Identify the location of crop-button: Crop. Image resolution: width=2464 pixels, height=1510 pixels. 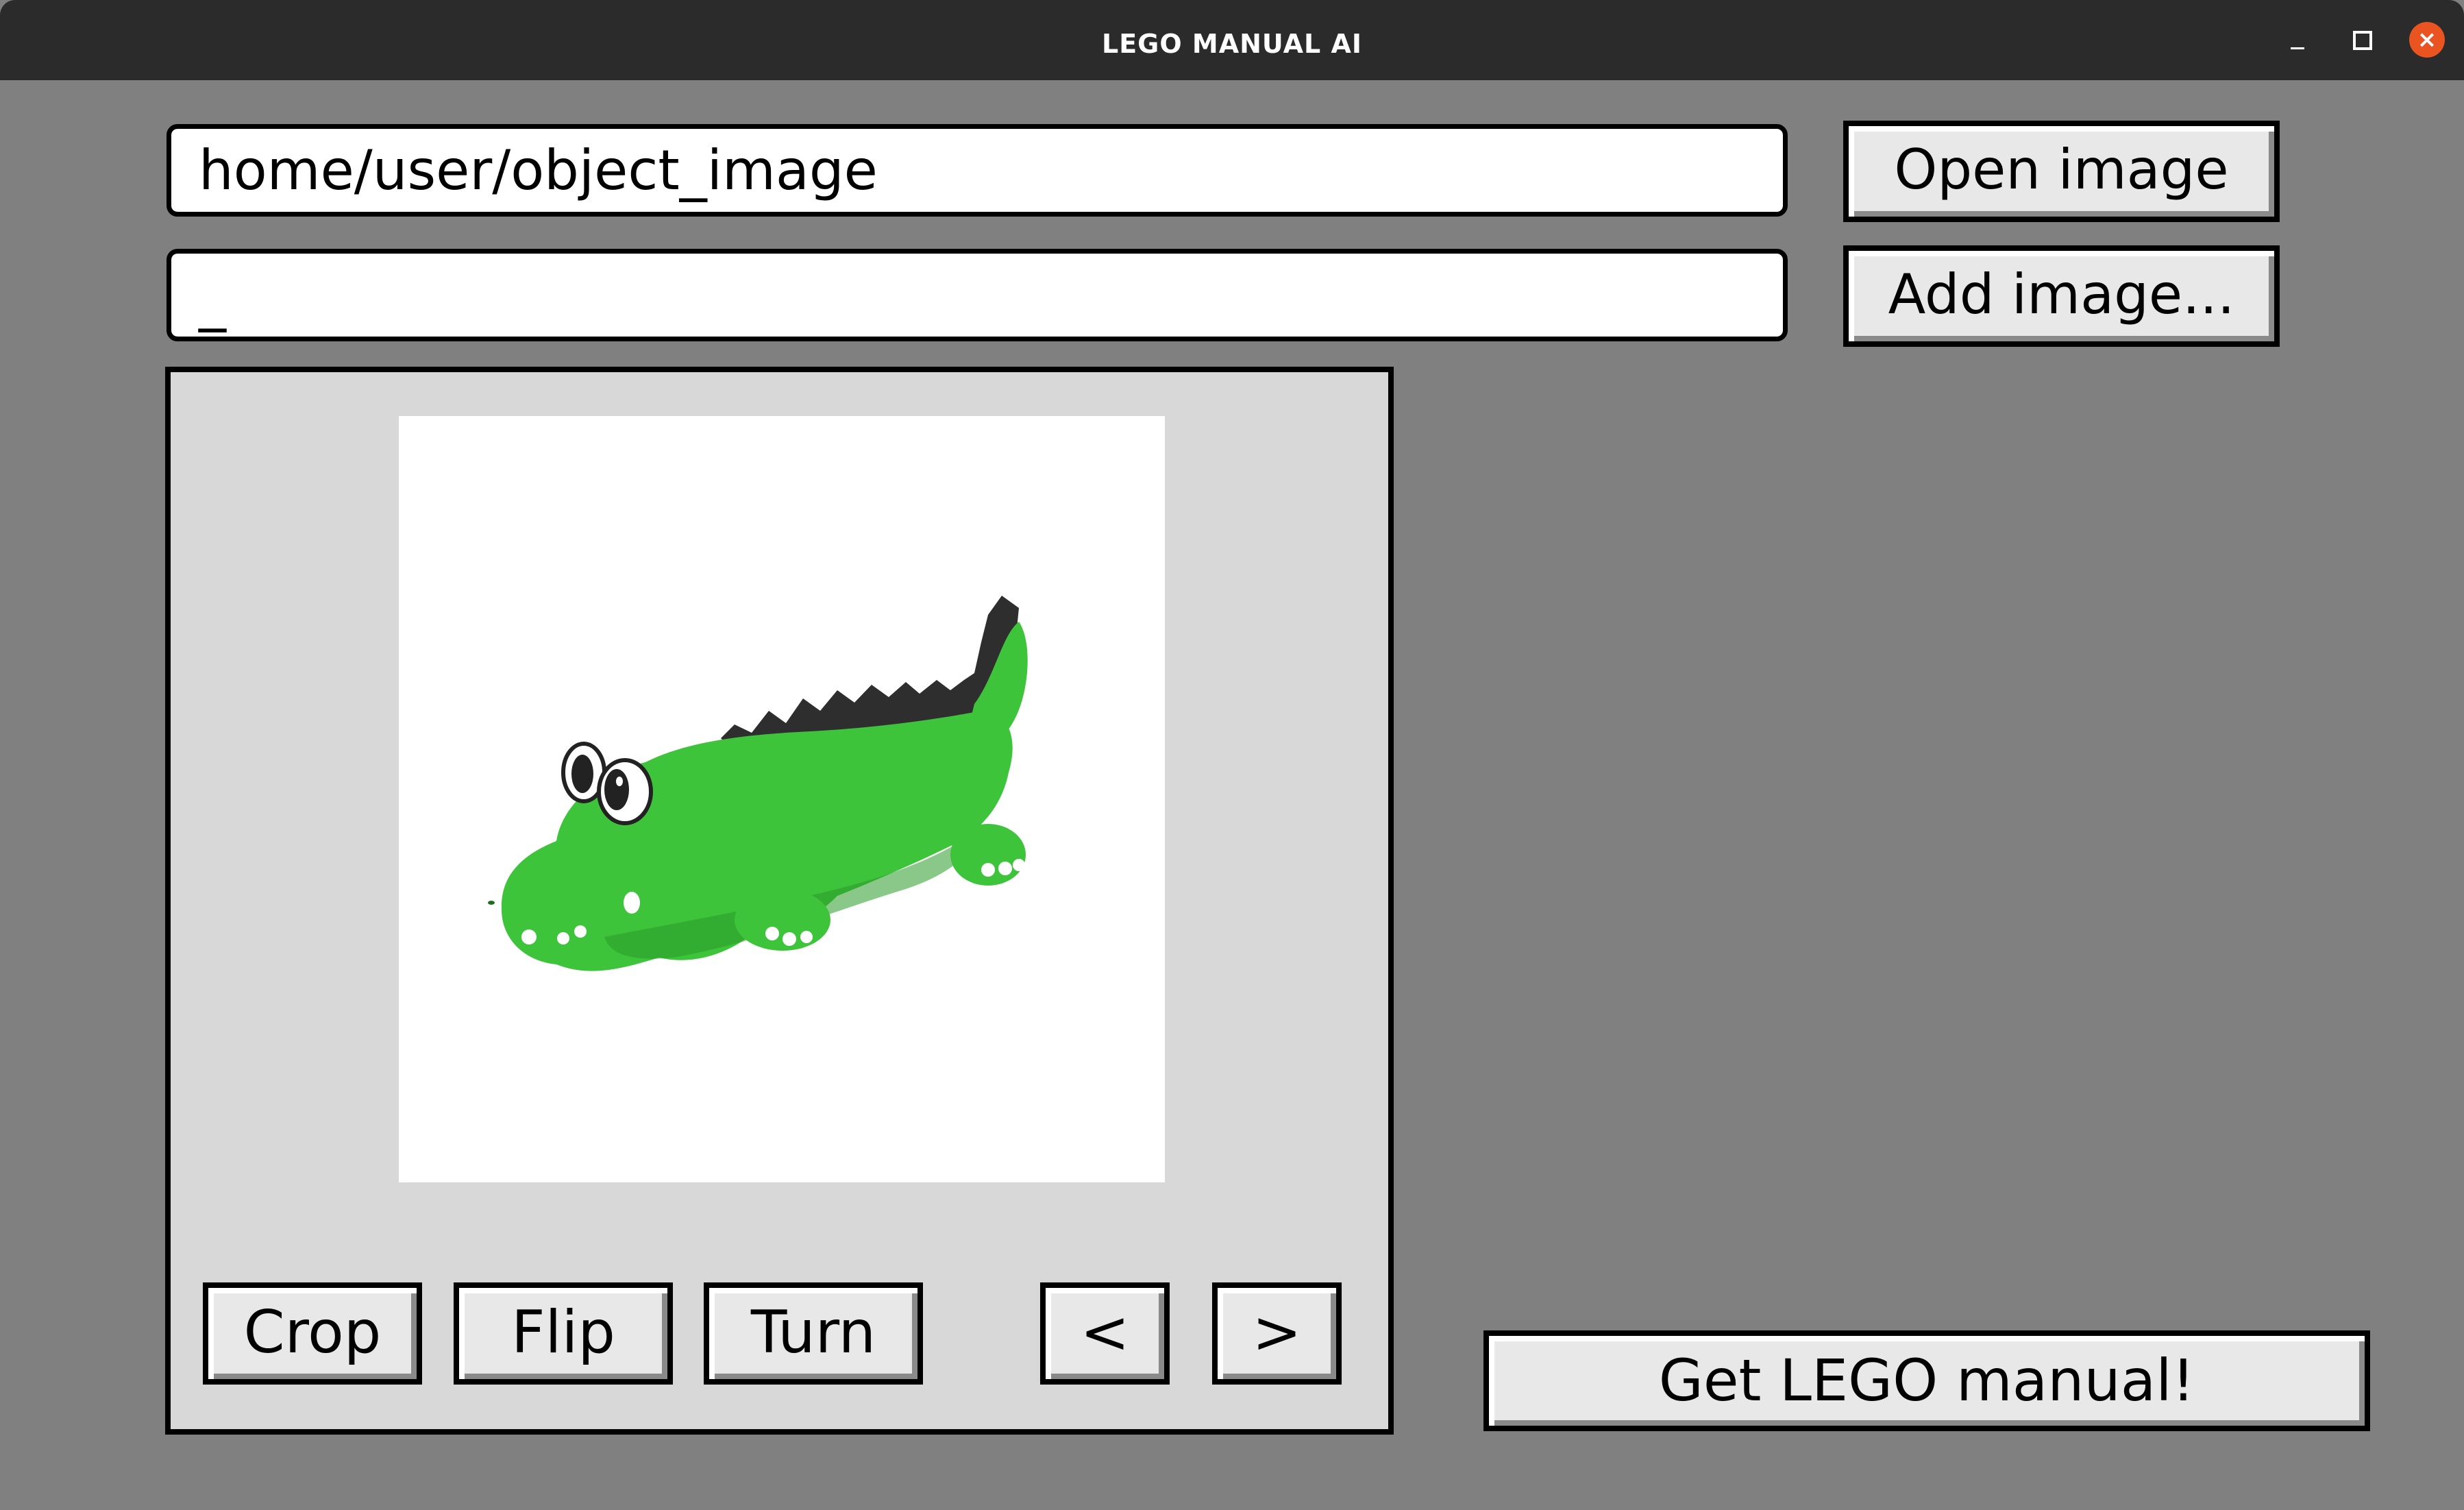
(312, 1333).